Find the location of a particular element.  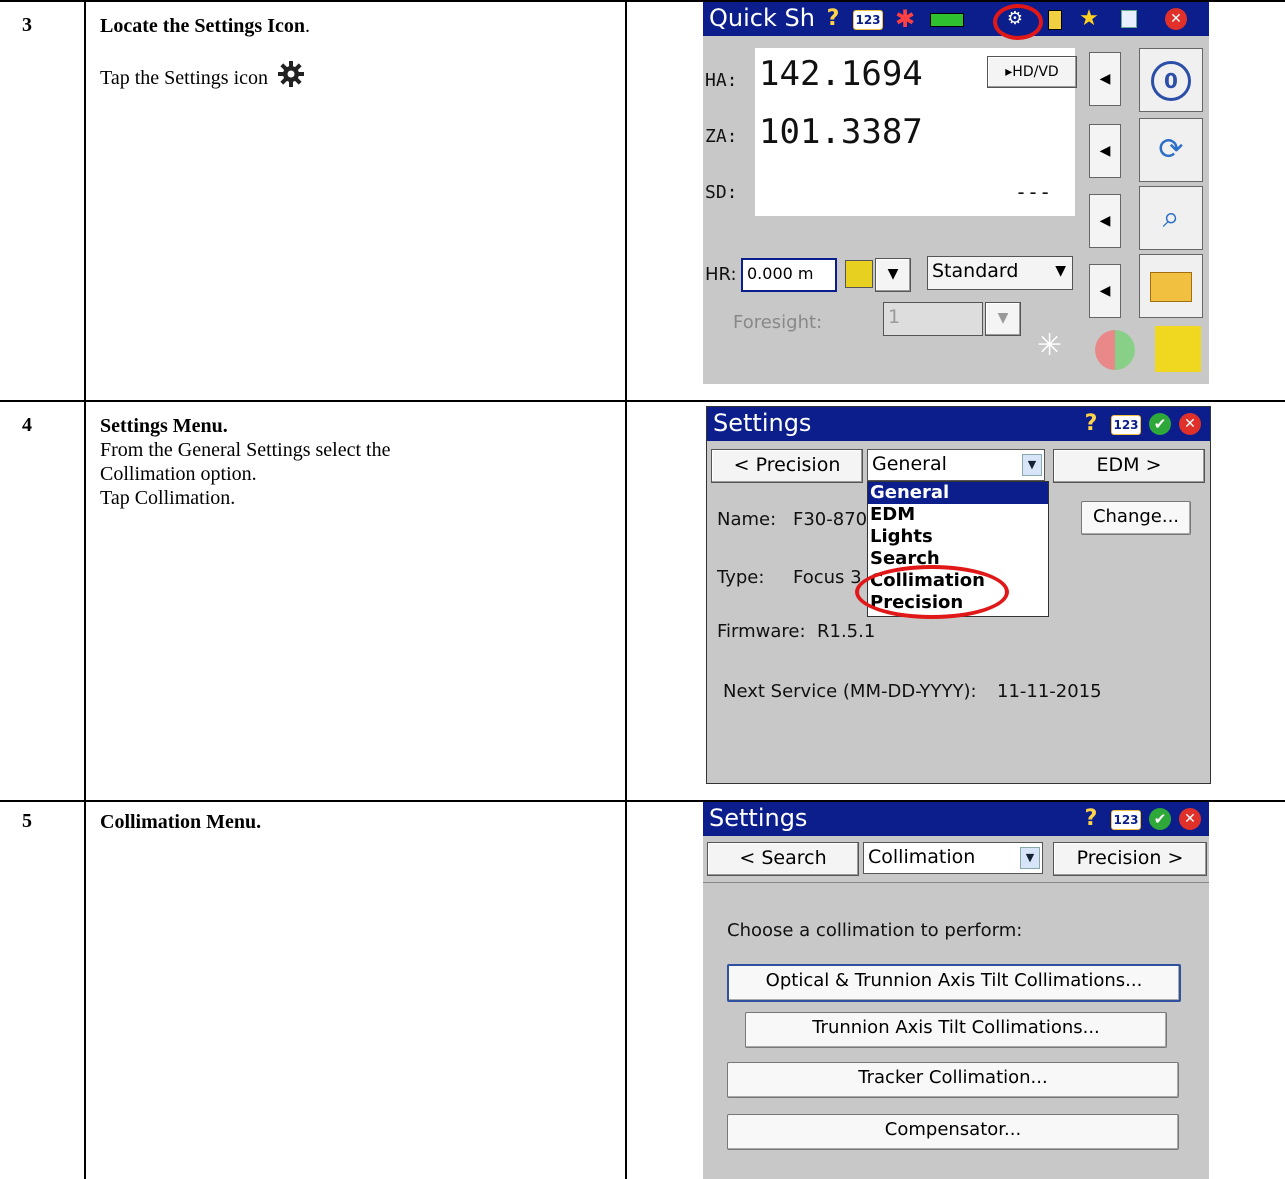

type-value: Focus 3 is located at coordinates (827, 577).